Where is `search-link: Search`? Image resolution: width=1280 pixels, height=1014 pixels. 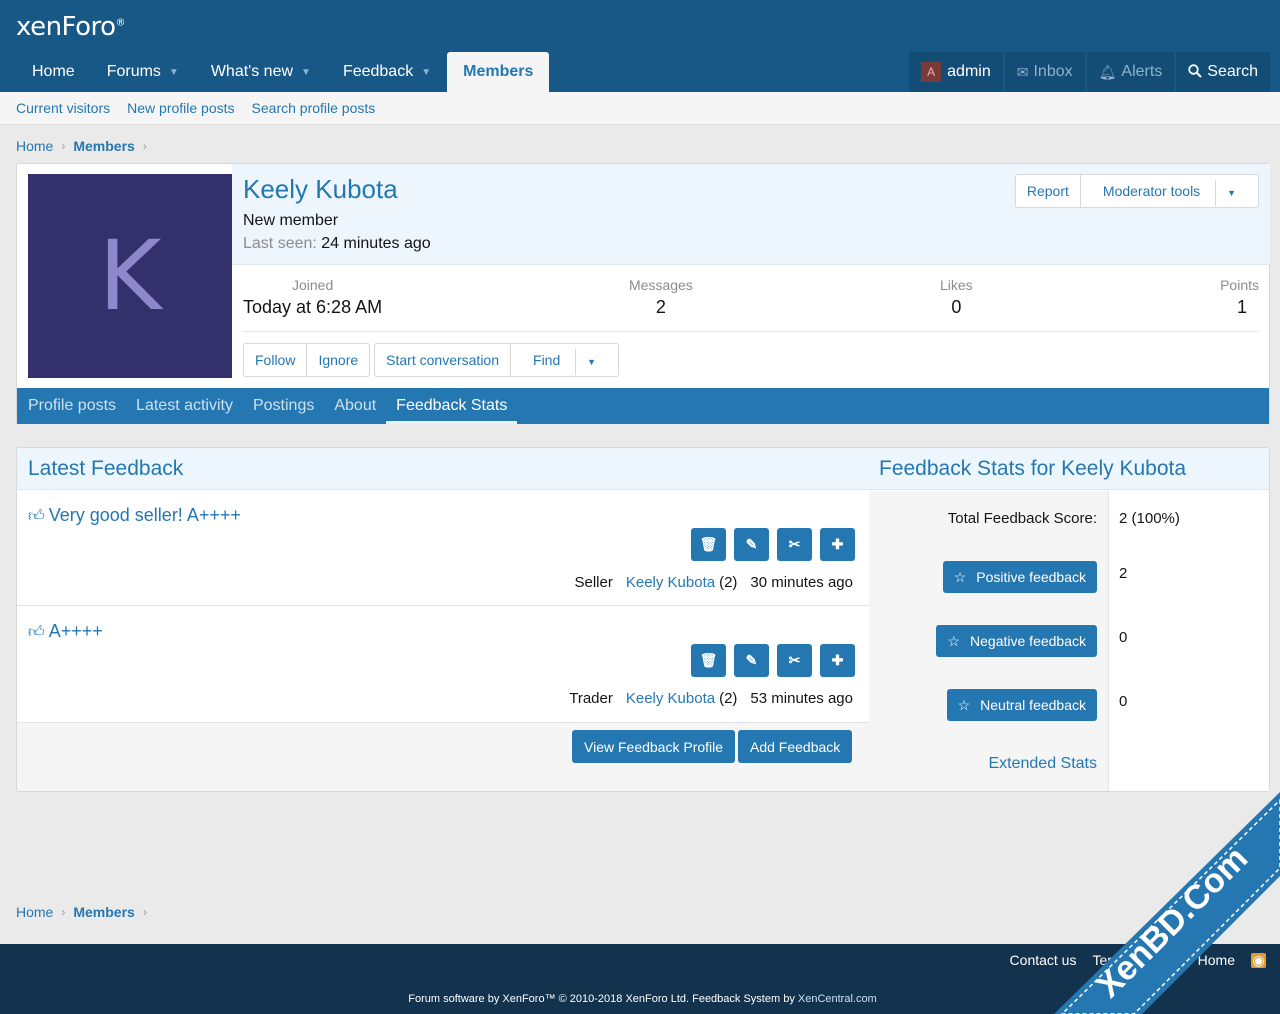
search-link: Search is located at coordinates (1223, 72).